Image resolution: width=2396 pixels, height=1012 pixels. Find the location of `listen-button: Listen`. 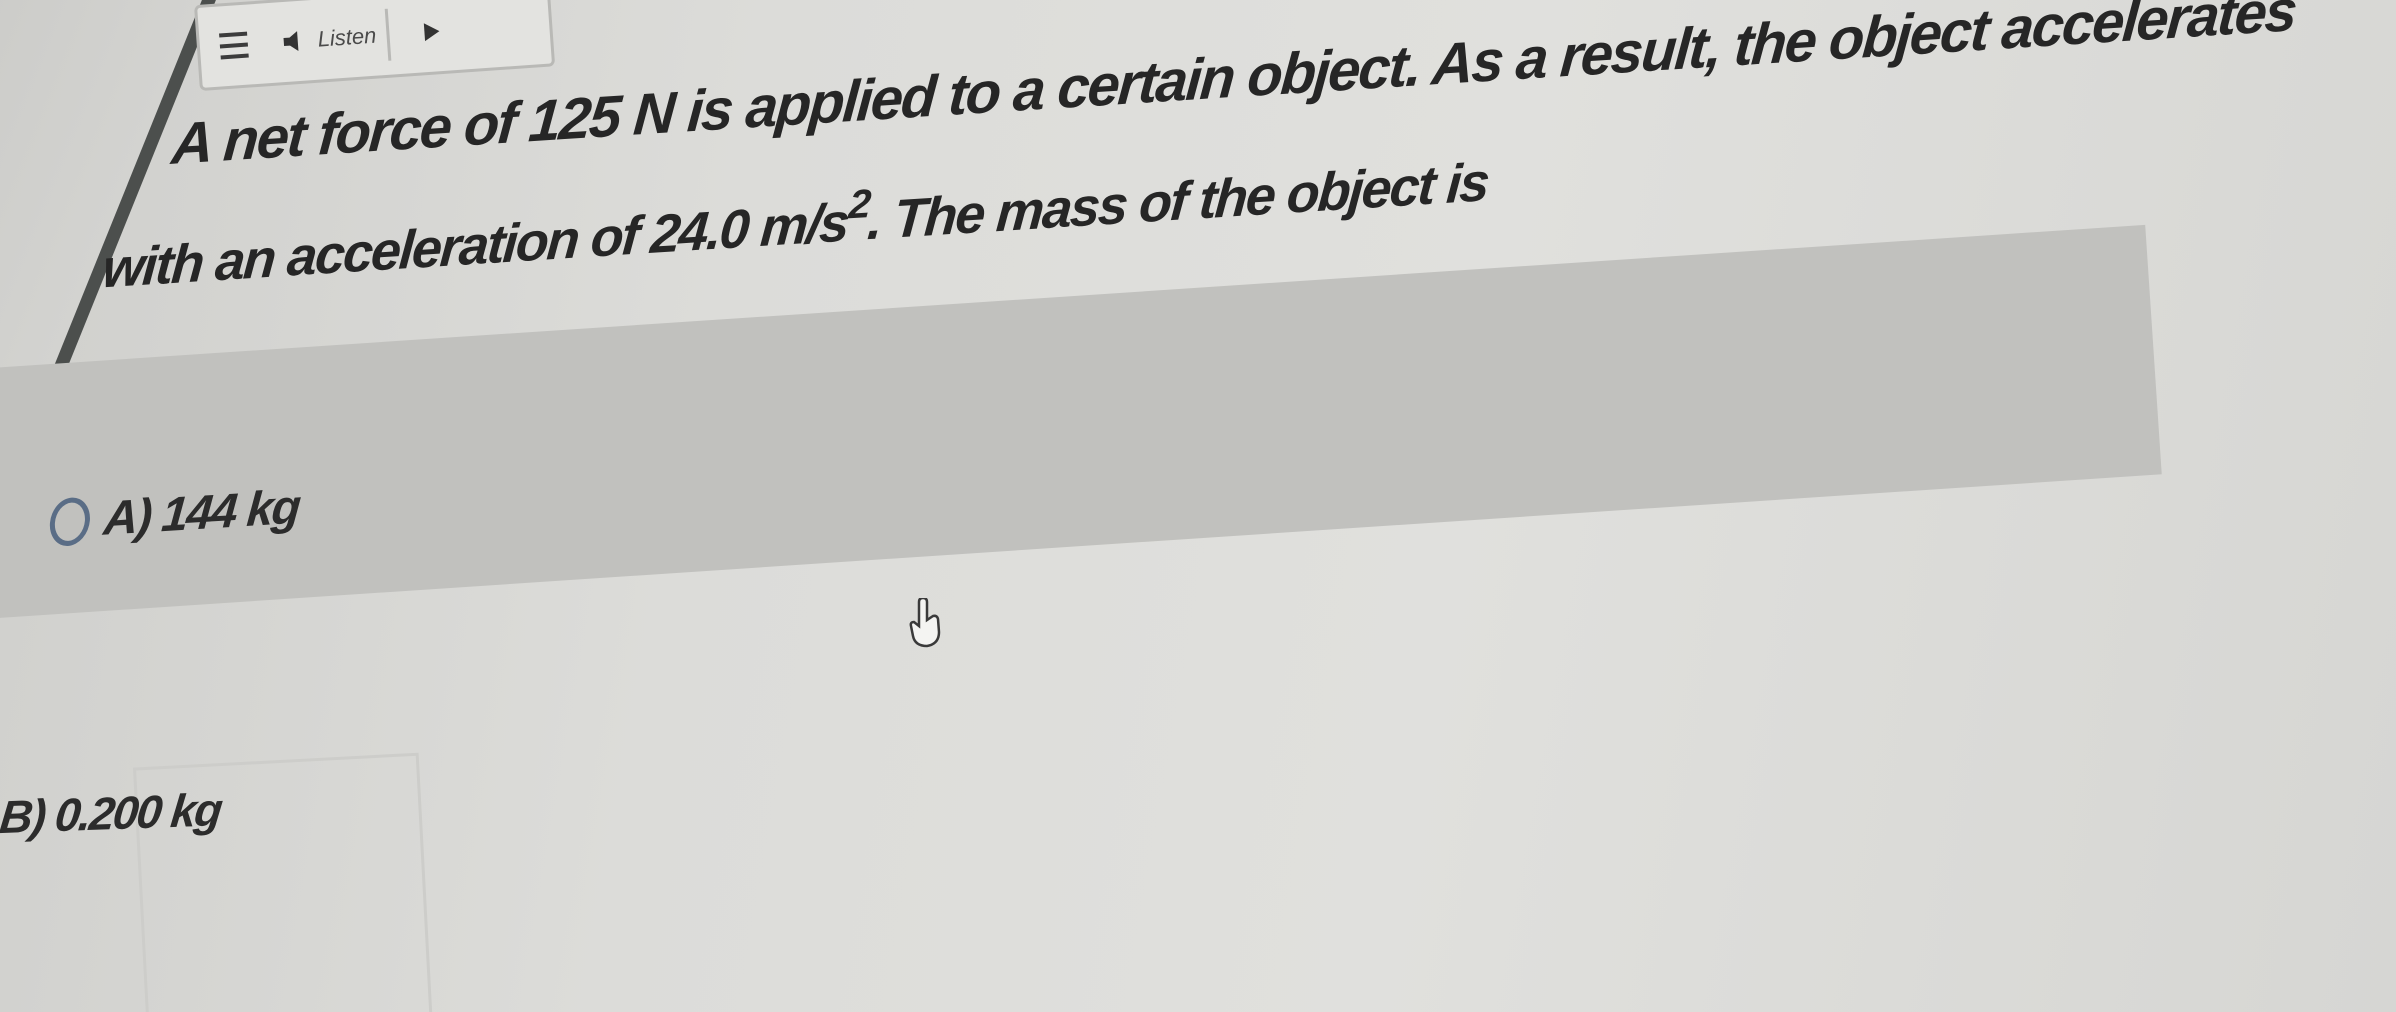

listen-button: Listen is located at coordinates (331, 38).